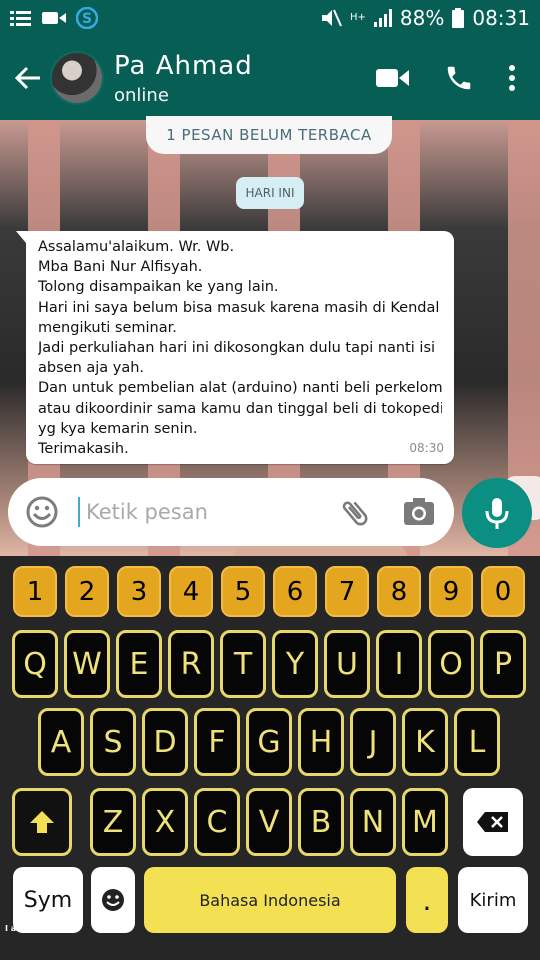  I want to click on key-o: O, so click(451, 664).